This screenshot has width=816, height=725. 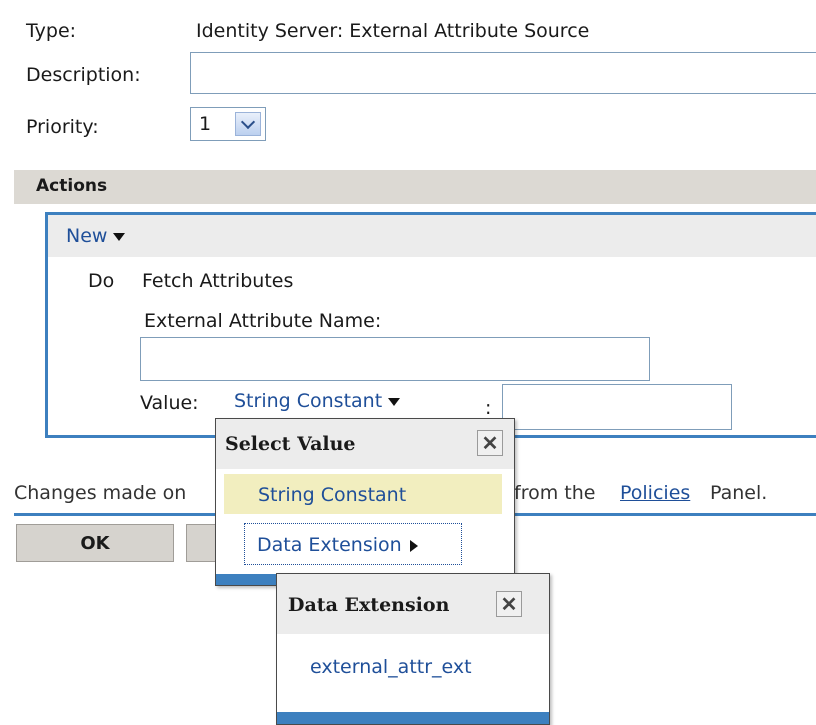 What do you see at coordinates (290, 444) in the screenshot?
I see `select-value-title: Select Value` at bounding box center [290, 444].